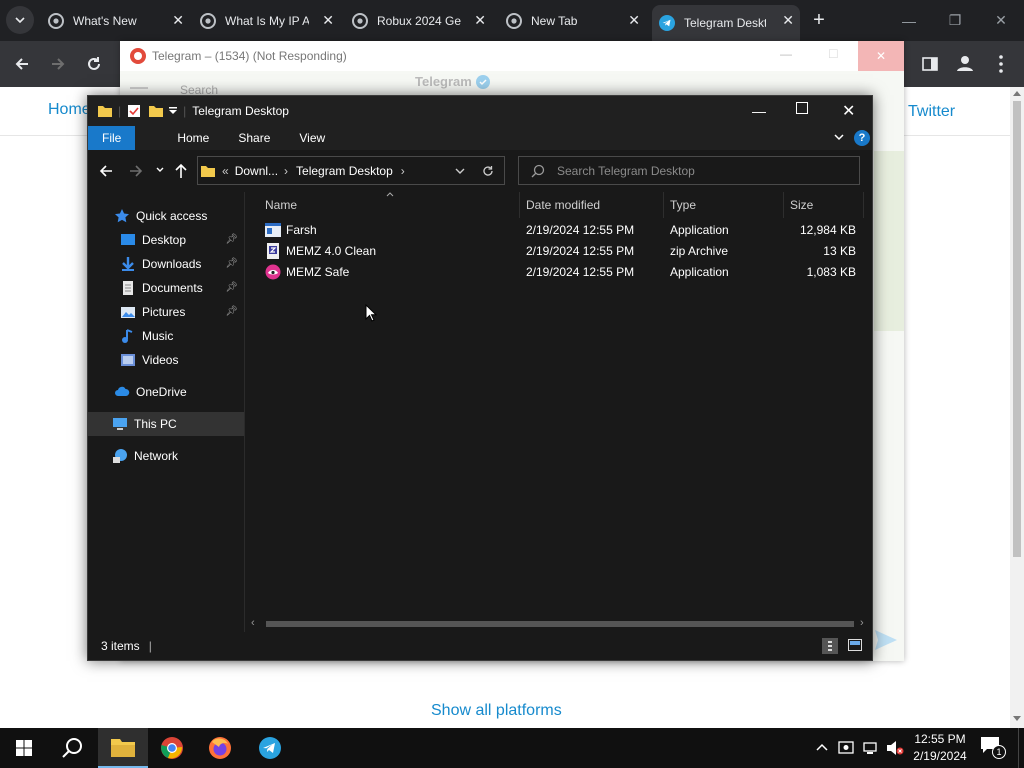  I want to click on horizontal-scrollbar: ‹ ›, so click(559, 624).